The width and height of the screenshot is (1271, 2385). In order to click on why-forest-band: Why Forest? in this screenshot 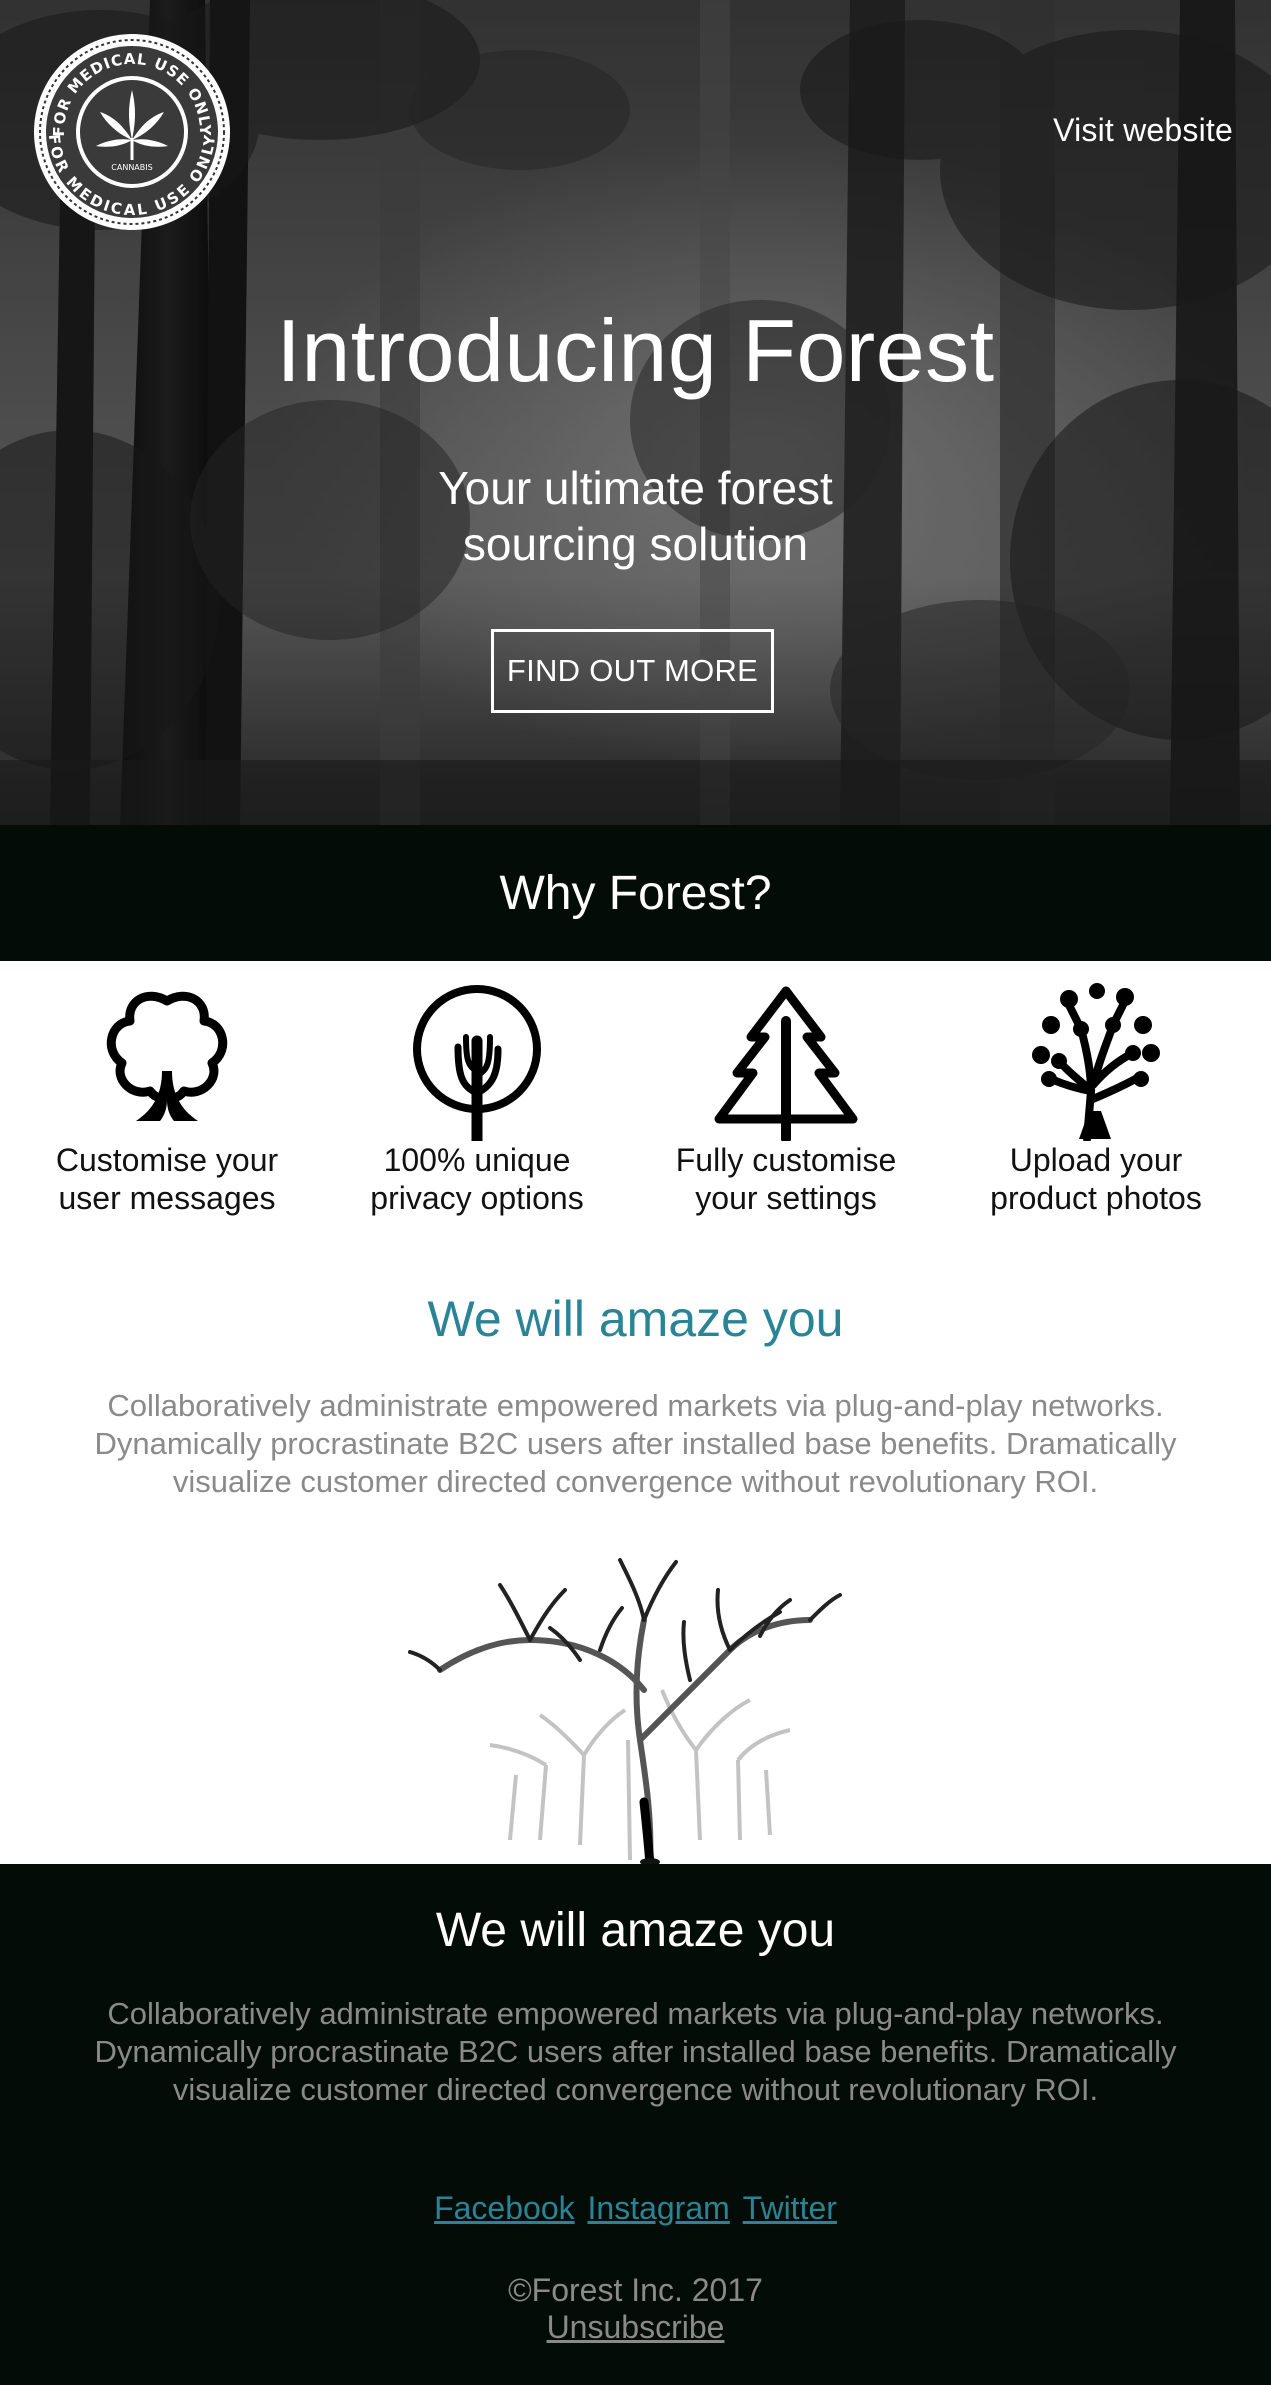, I will do `click(635, 893)`.